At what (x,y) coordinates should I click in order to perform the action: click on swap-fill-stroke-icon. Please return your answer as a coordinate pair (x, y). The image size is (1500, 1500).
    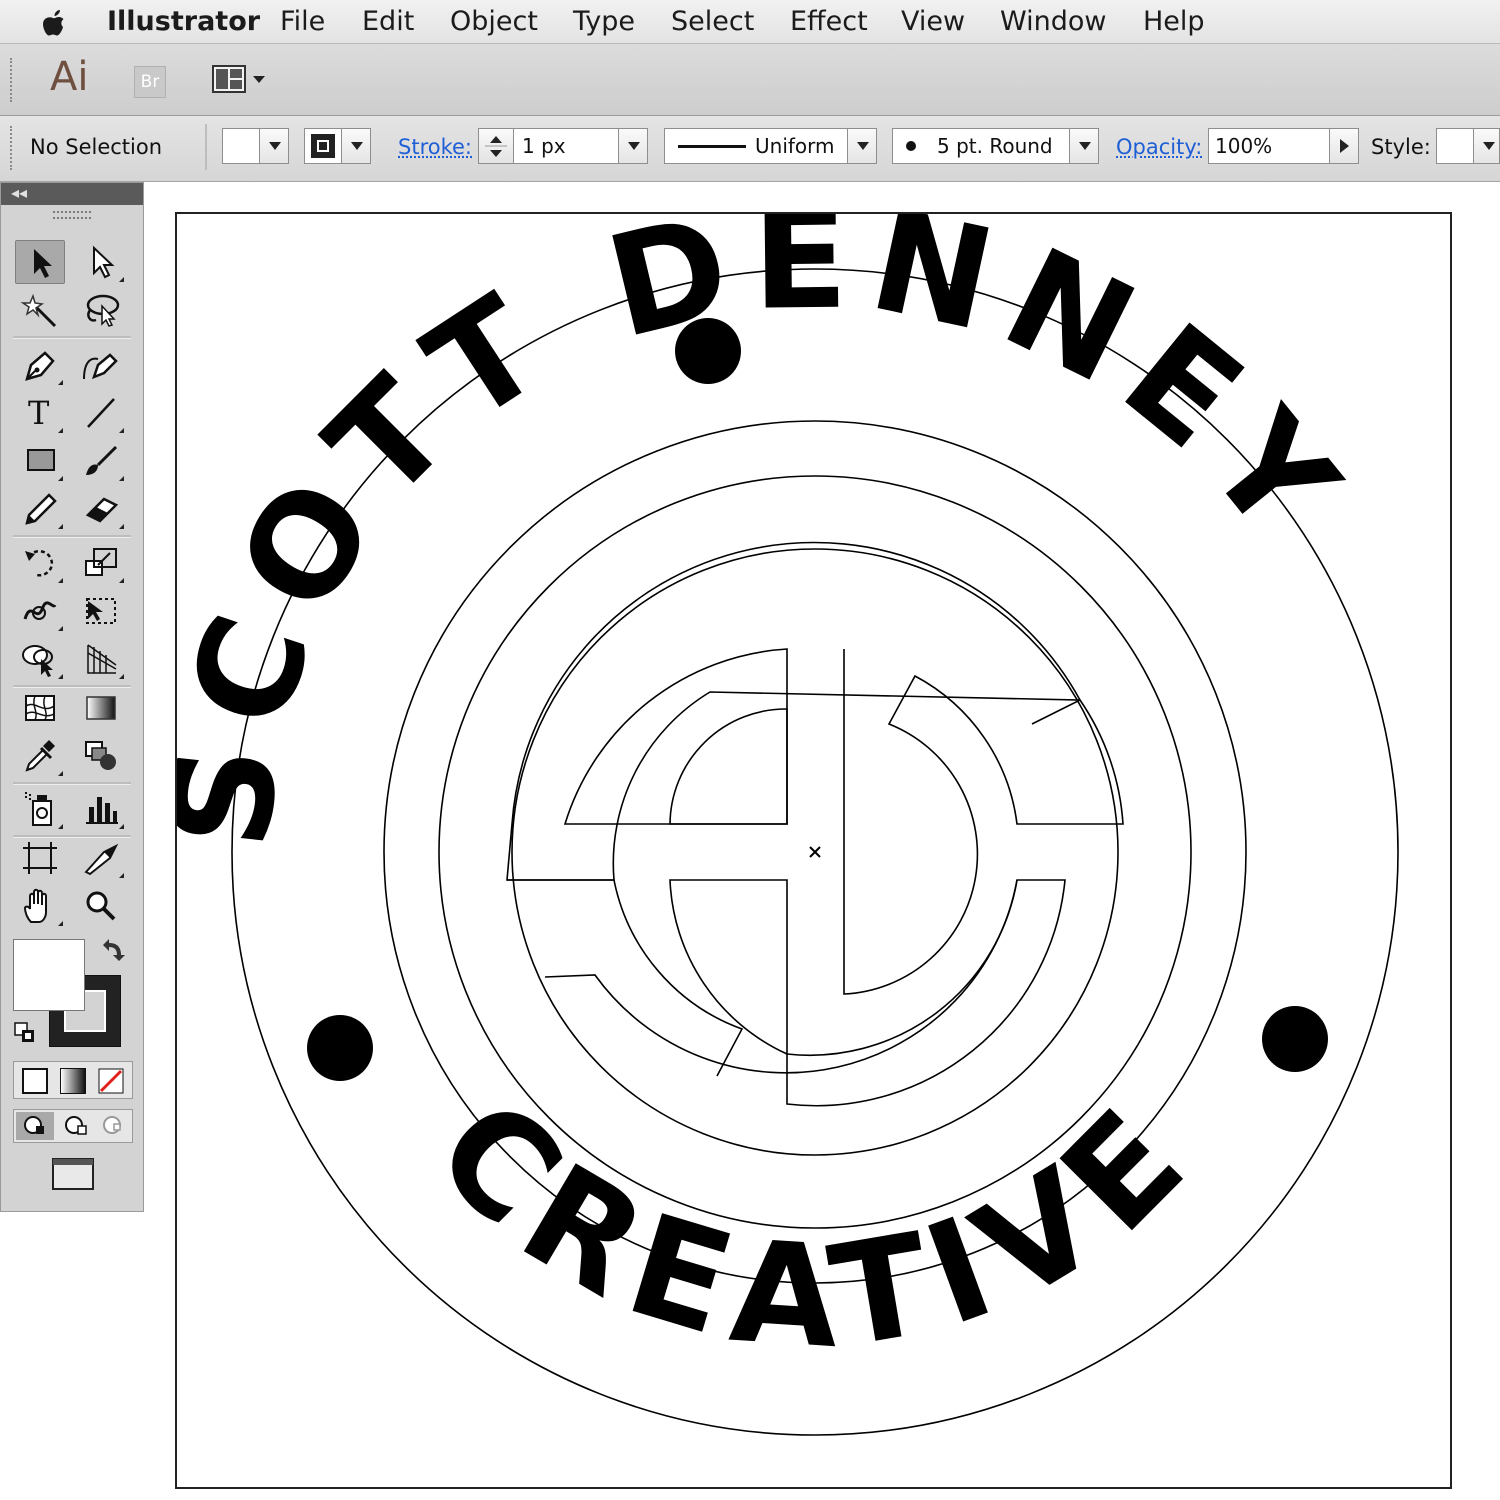
    Looking at the image, I should click on (112, 952).